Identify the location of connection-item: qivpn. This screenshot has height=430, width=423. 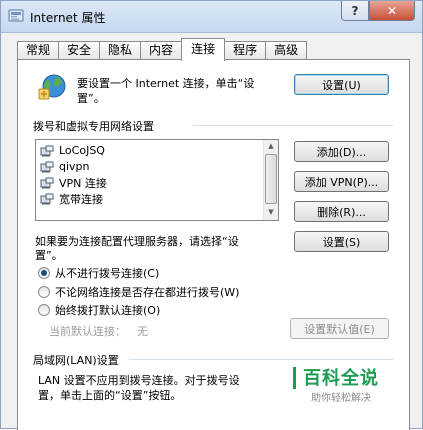
(65, 166).